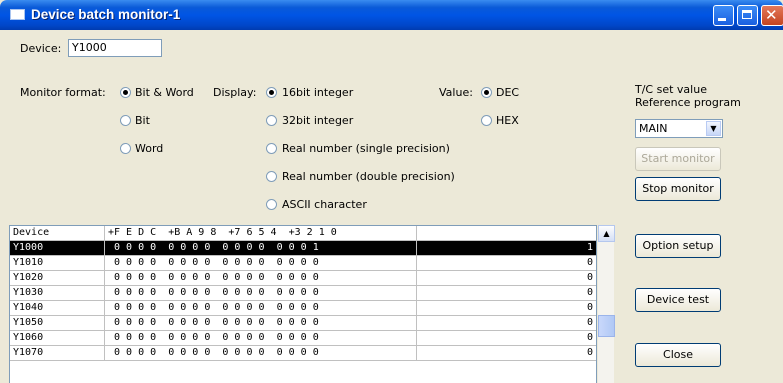 This screenshot has height=383, width=783. Describe the element at coordinates (606, 304) in the screenshot. I see `table-scrollbar: ▲` at that location.